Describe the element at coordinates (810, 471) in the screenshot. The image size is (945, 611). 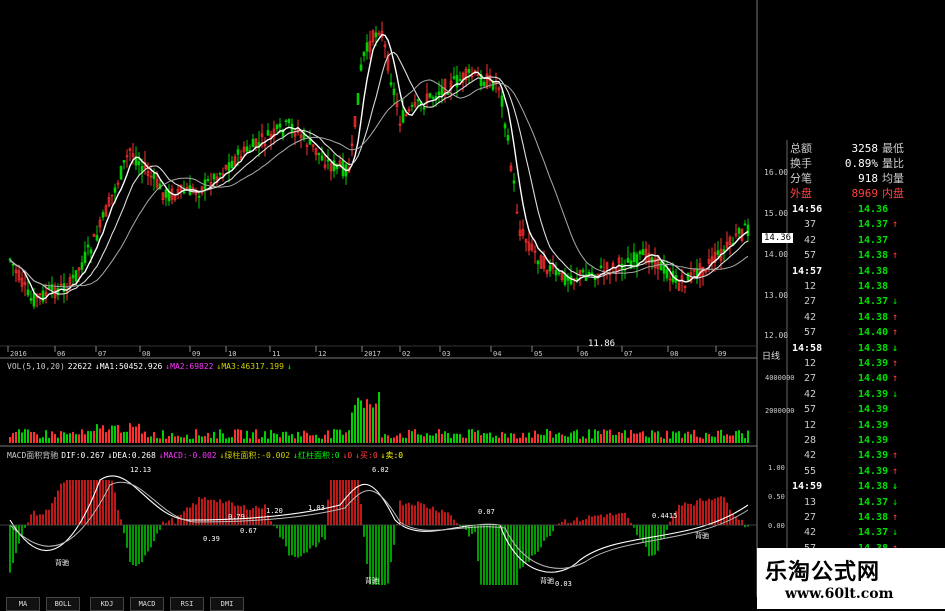
I see `tick-time: 55` at that location.